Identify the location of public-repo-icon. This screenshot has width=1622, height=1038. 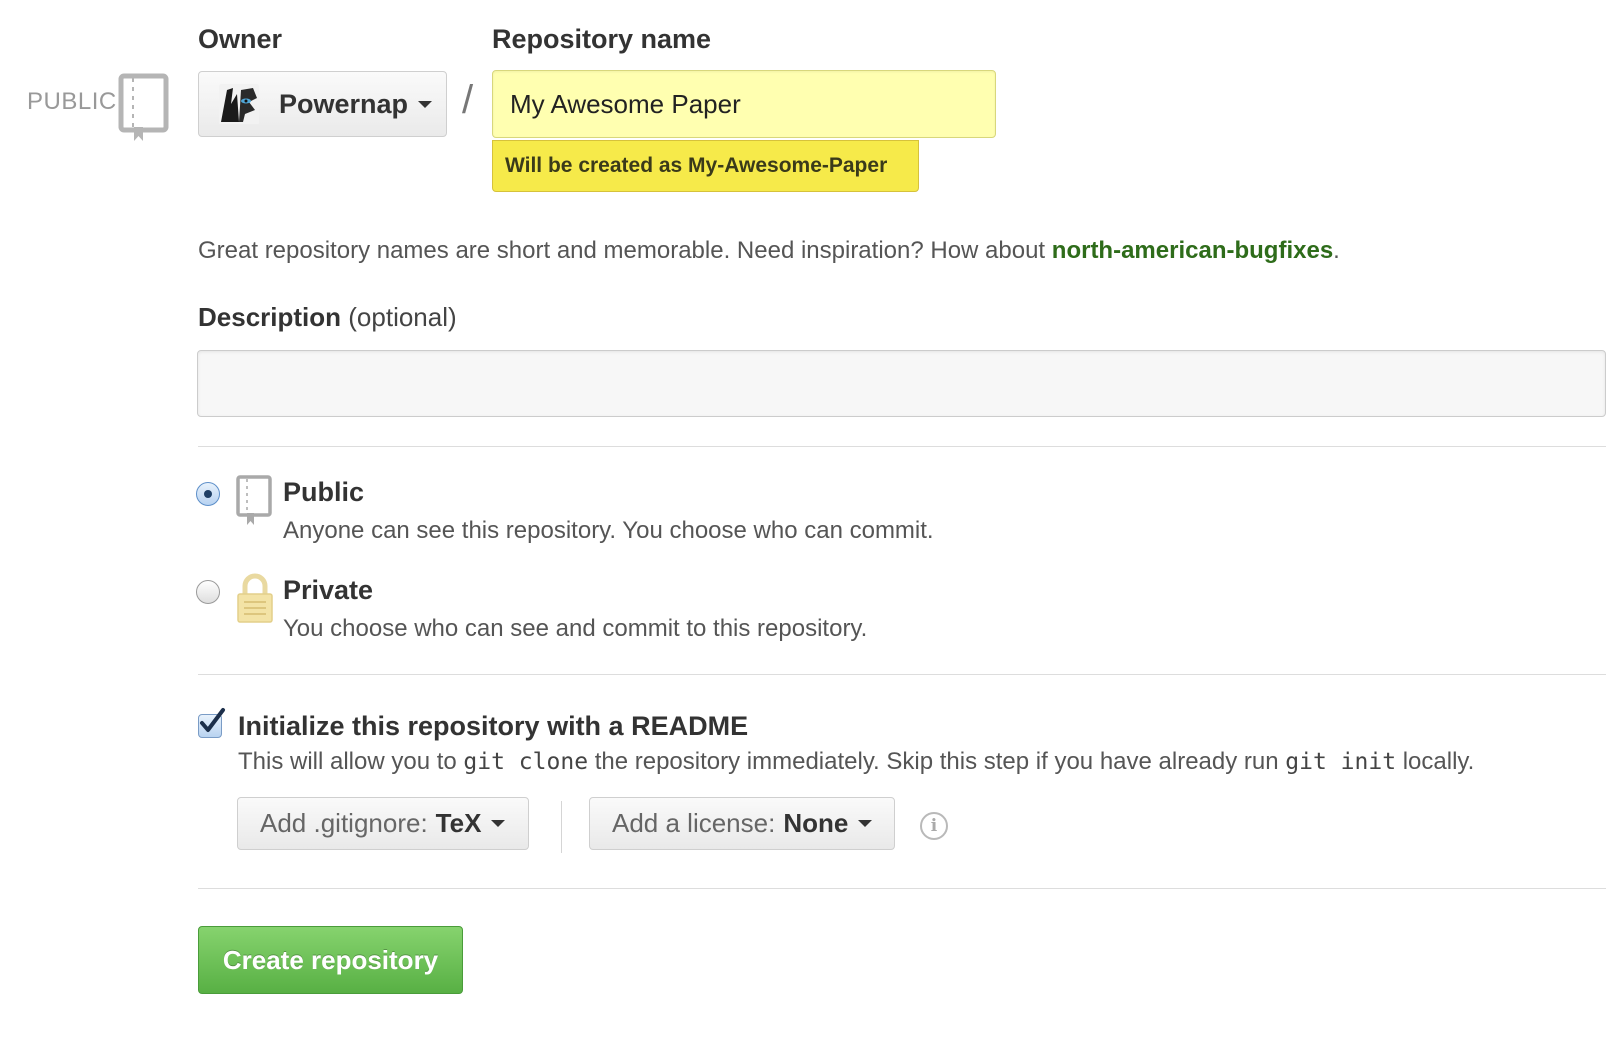
(146, 109).